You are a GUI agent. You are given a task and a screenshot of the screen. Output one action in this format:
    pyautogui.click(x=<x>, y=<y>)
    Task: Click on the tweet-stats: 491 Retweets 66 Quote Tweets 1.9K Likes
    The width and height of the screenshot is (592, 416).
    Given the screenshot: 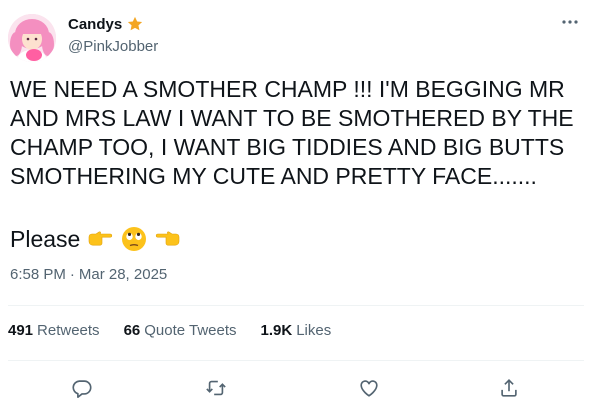 What is the action you would take?
    pyautogui.click(x=169, y=330)
    